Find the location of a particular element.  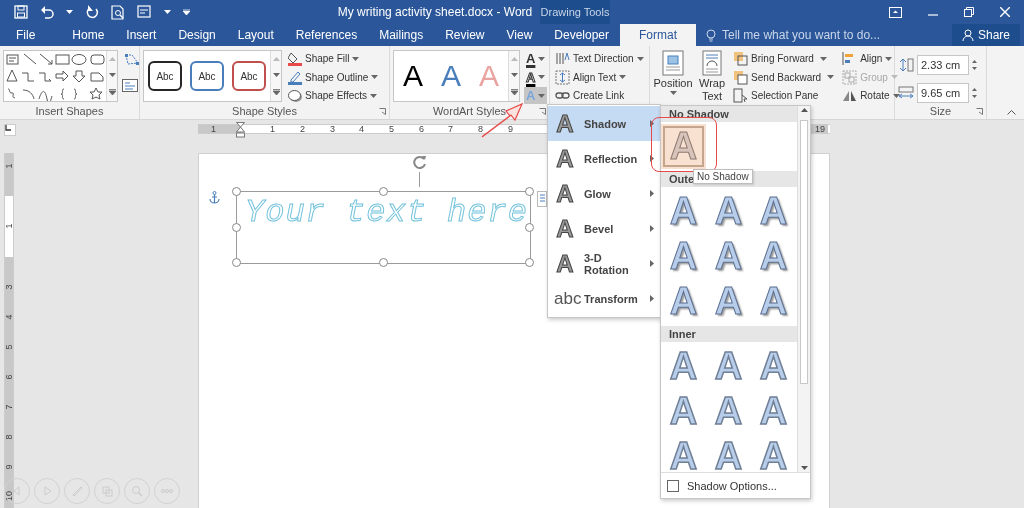

close-icon is located at coordinates (1005, 12).